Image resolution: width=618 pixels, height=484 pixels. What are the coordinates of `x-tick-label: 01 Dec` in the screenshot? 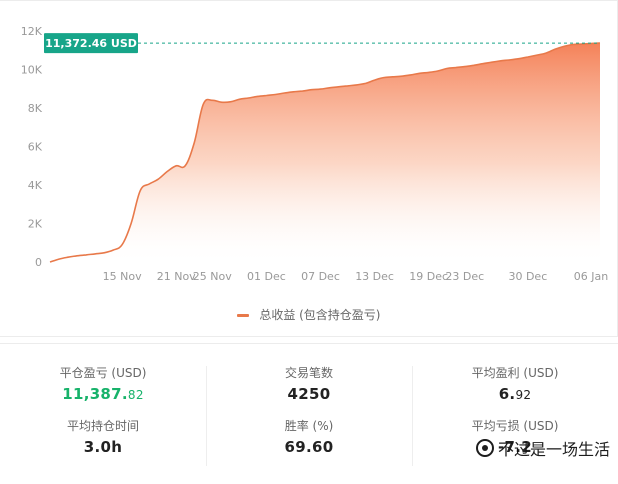 It's located at (266, 276).